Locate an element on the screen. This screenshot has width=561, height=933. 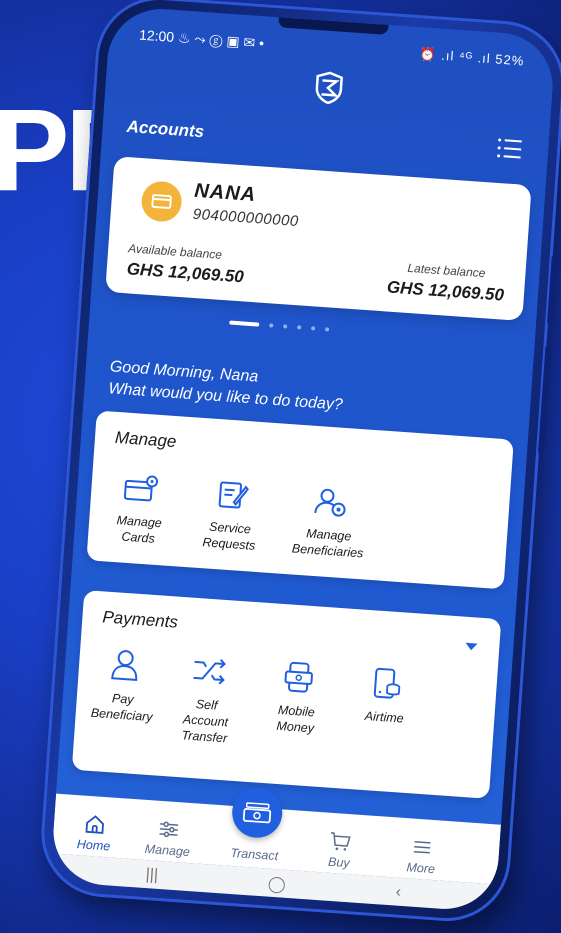
nav-home: Home is located at coordinates (94, 833).